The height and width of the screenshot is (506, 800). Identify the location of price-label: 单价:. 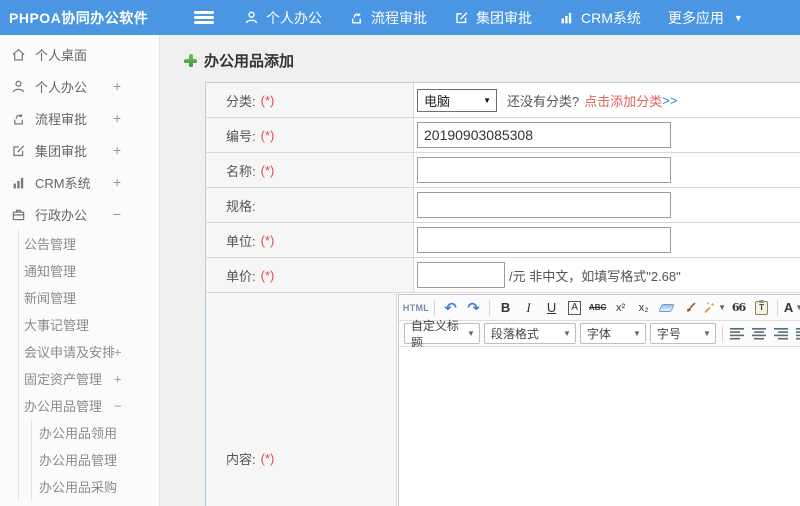
(241, 276).